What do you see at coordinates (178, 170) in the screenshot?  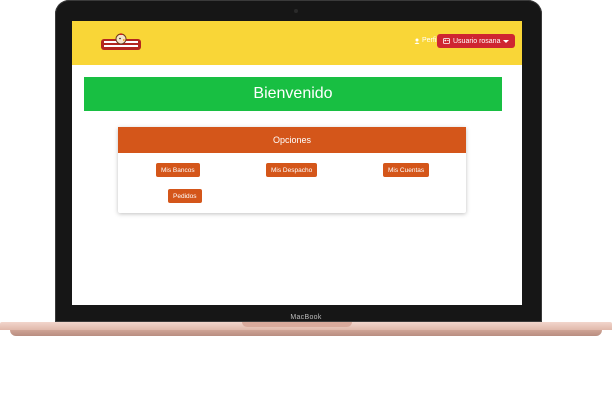 I see `mis-bancos-button: Mis Bancos` at bounding box center [178, 170].